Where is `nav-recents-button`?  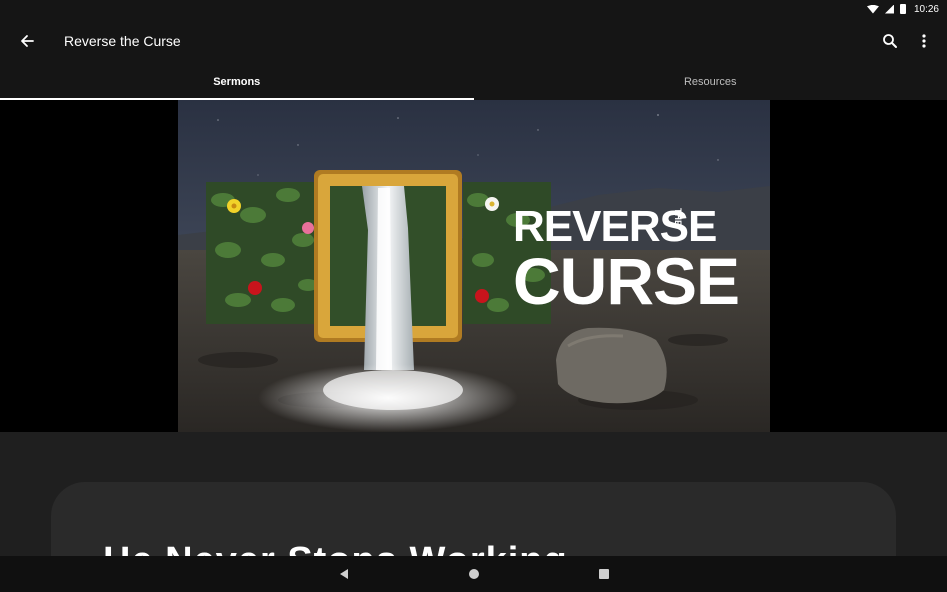 nav-recents-button is located at coordinates (604, 574).